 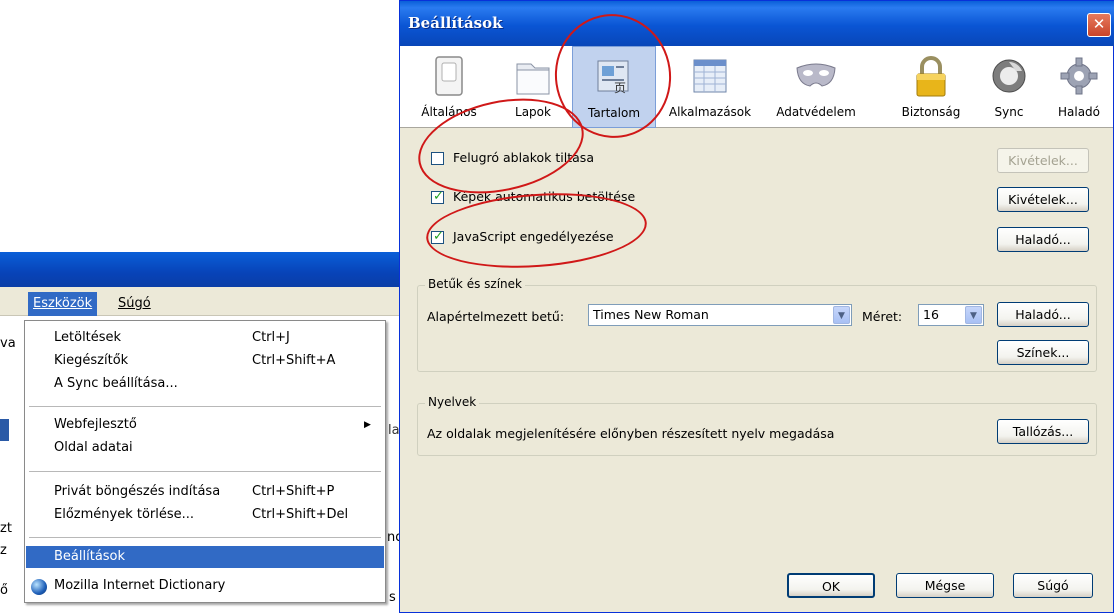 I want to click on menu-item-web-developer: Webfejlesztő ▶, so click(x=205, y=425).